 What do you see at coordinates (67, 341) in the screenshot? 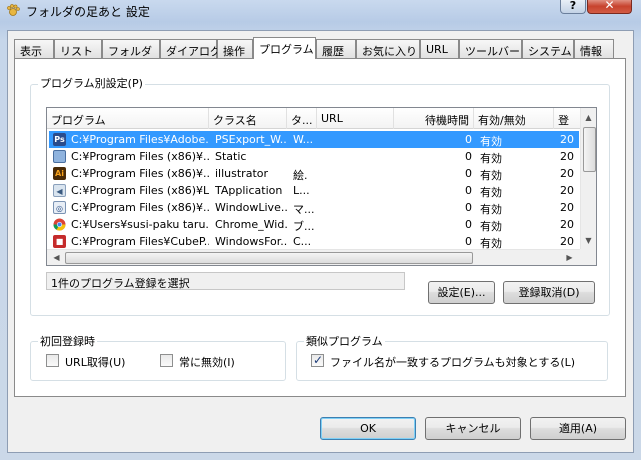
I see `first-registration-group-label: 初回登録時` at bounding box center [67, 341].